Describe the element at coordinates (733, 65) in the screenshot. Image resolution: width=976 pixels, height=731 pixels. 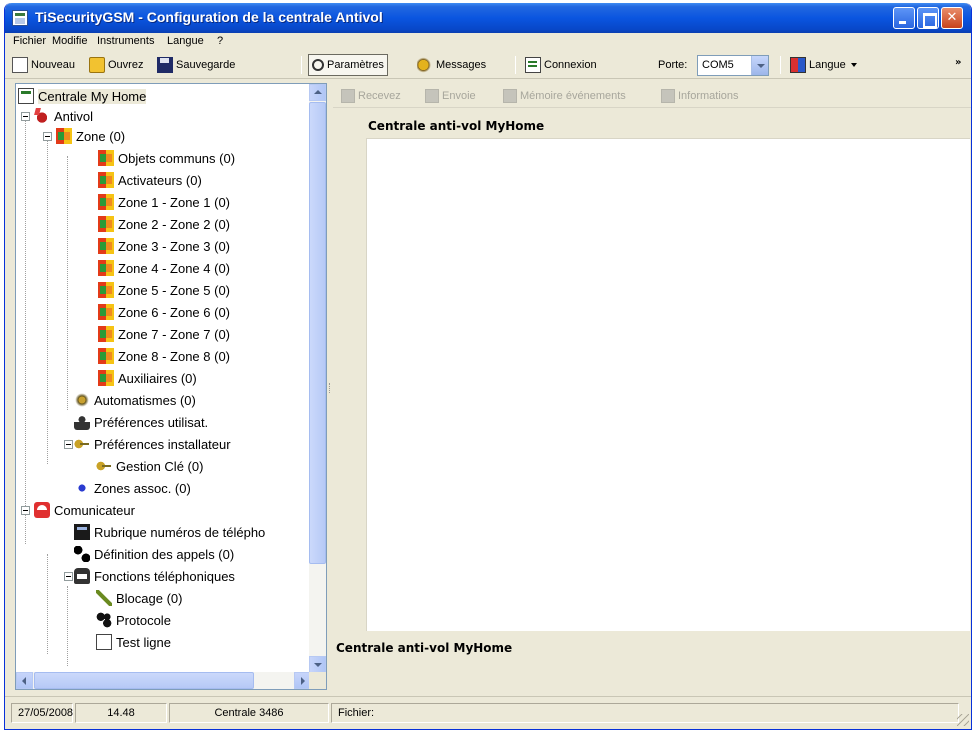
I see `port-select: COM5` at that location.